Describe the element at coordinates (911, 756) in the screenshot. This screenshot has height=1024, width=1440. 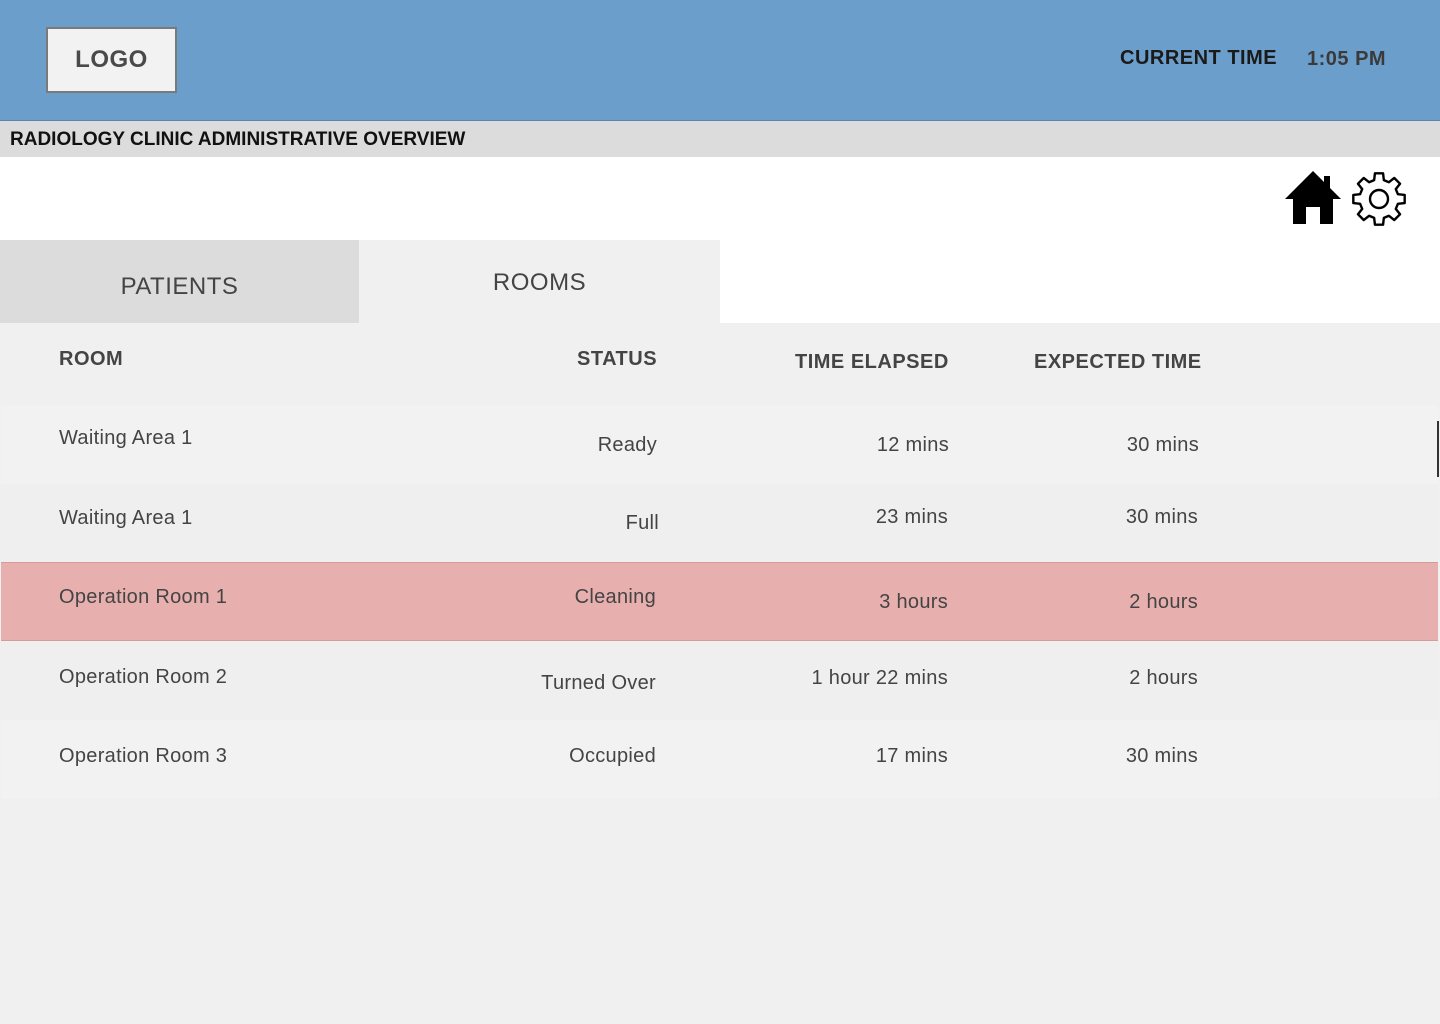
I see `cell-time-elapsed: 17 mins` at that location.